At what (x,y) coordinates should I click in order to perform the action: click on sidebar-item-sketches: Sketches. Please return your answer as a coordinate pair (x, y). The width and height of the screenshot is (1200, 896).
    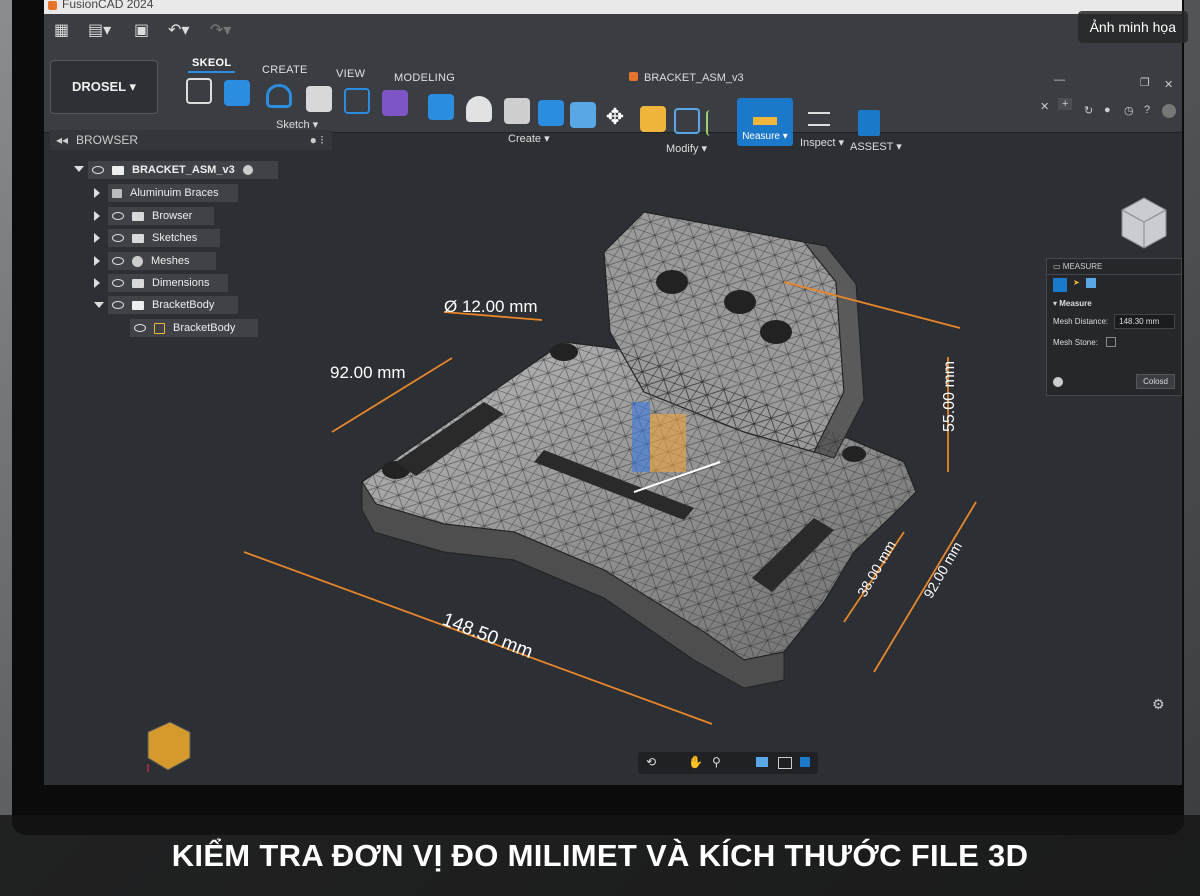
    Looking at the image, I should click on (164, 238).